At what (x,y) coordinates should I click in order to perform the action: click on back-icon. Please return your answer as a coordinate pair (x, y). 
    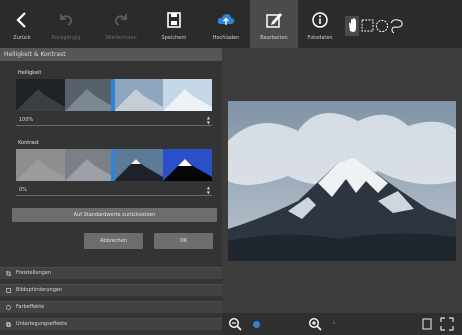
    Looking at the image, I should click on (21, 20).